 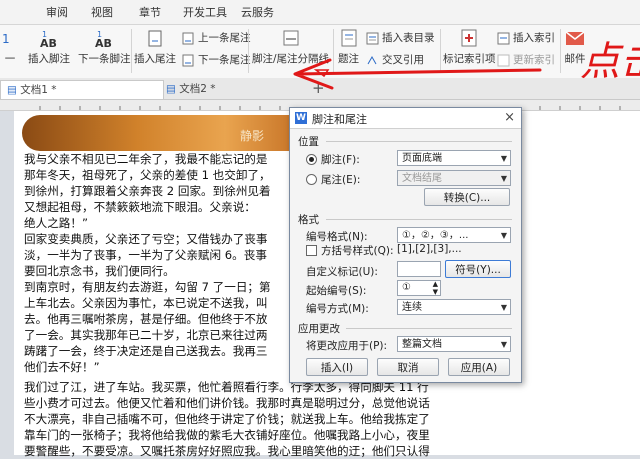 What do you see at coordinates (342, 272) in the screenshot?
I see `custom-mark-label: 自定义标记(U):` at bounding box center [342, 272].